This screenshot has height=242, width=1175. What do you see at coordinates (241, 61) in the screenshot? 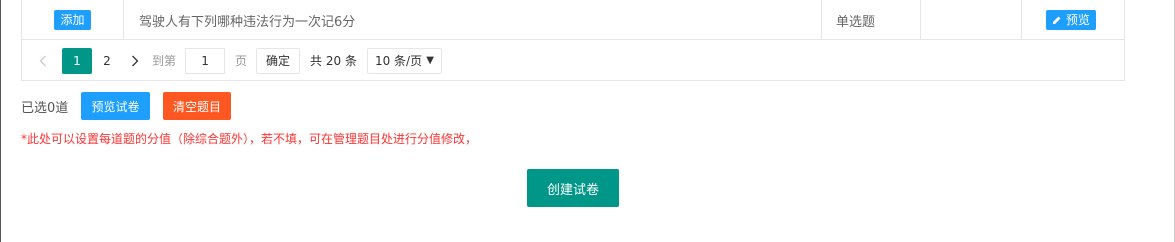
I see `page-unit-label: 页` at bounding box center [241, 61].